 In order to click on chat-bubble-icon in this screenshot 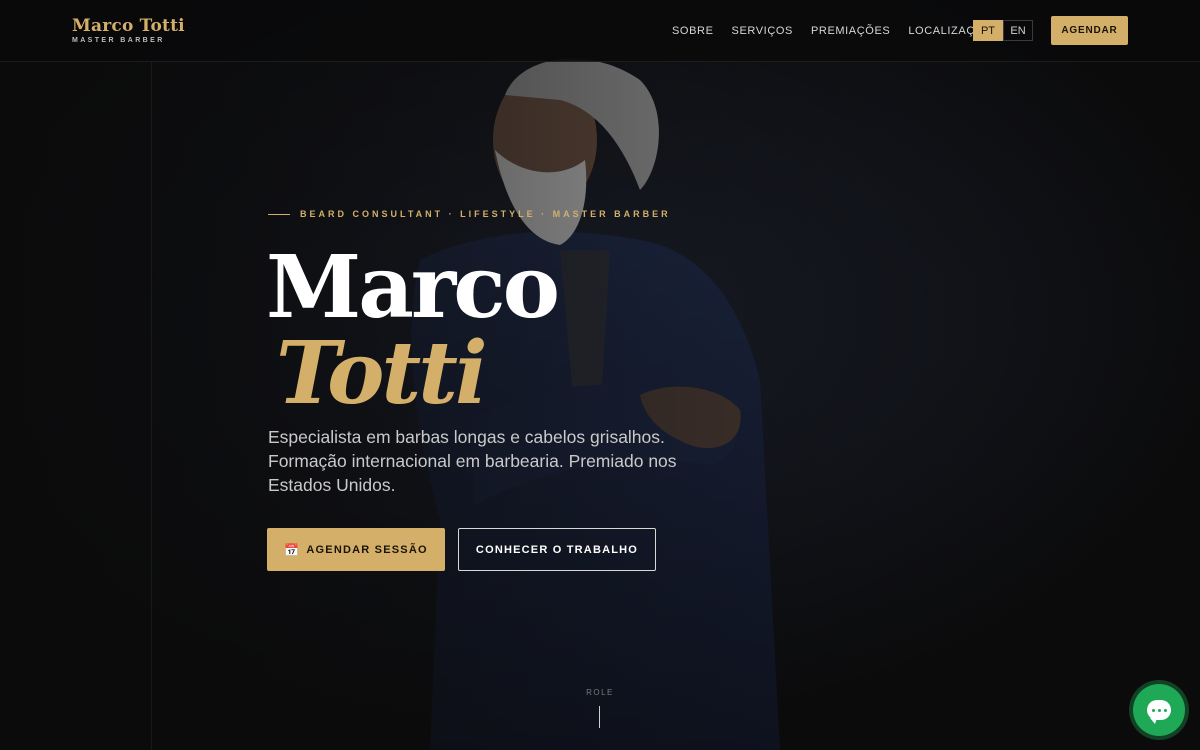, I will do `click(1159, 712)`.